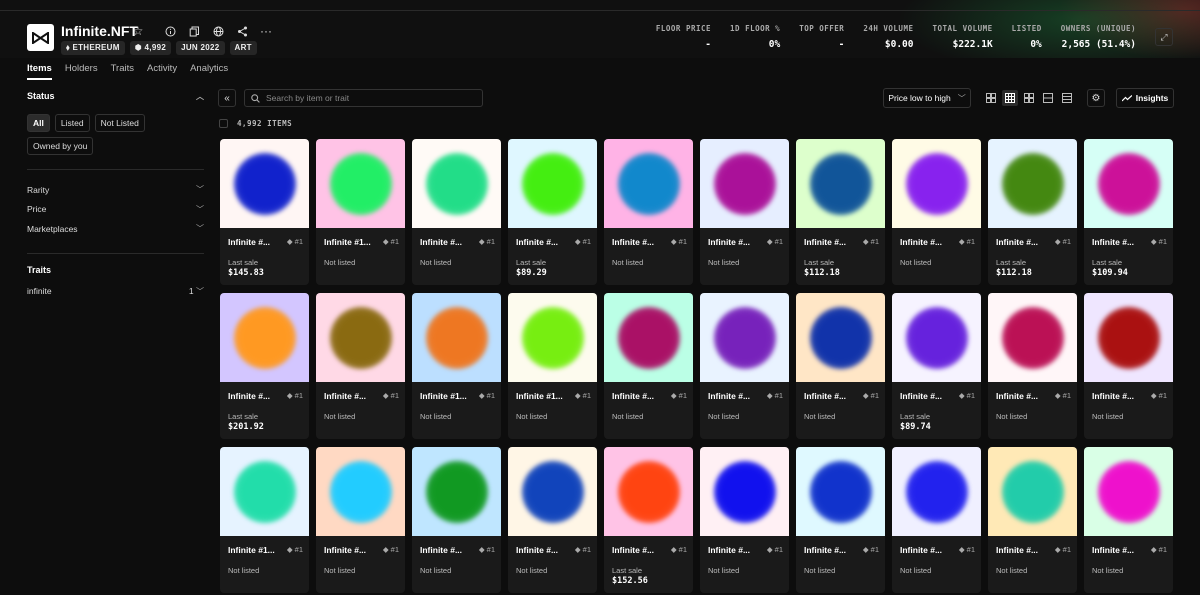 The height and width of the screenshot is (595, 1200). Describe the element at coordinates (227, 98) in the screenshot. I see `collapse-sidebar-button: «` at that location.